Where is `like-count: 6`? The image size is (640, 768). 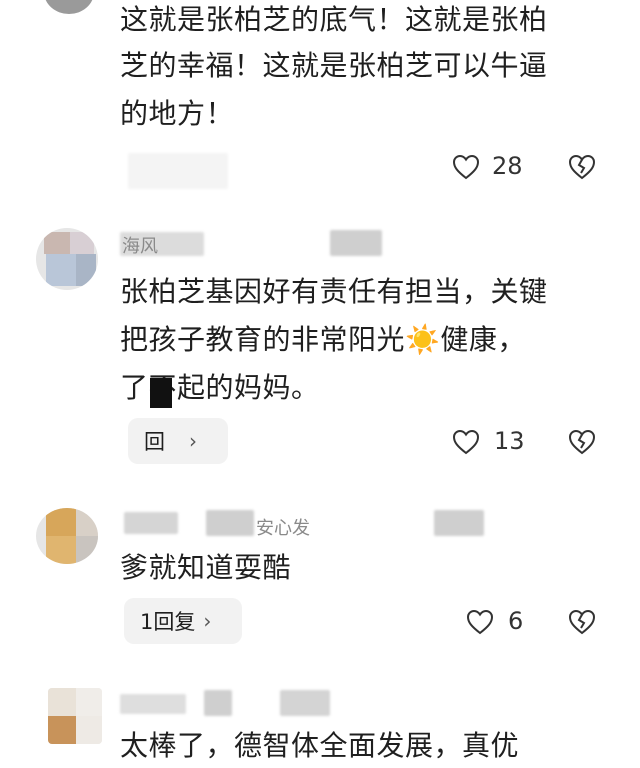 like-count: 6 is located at coordinates (516, 621).